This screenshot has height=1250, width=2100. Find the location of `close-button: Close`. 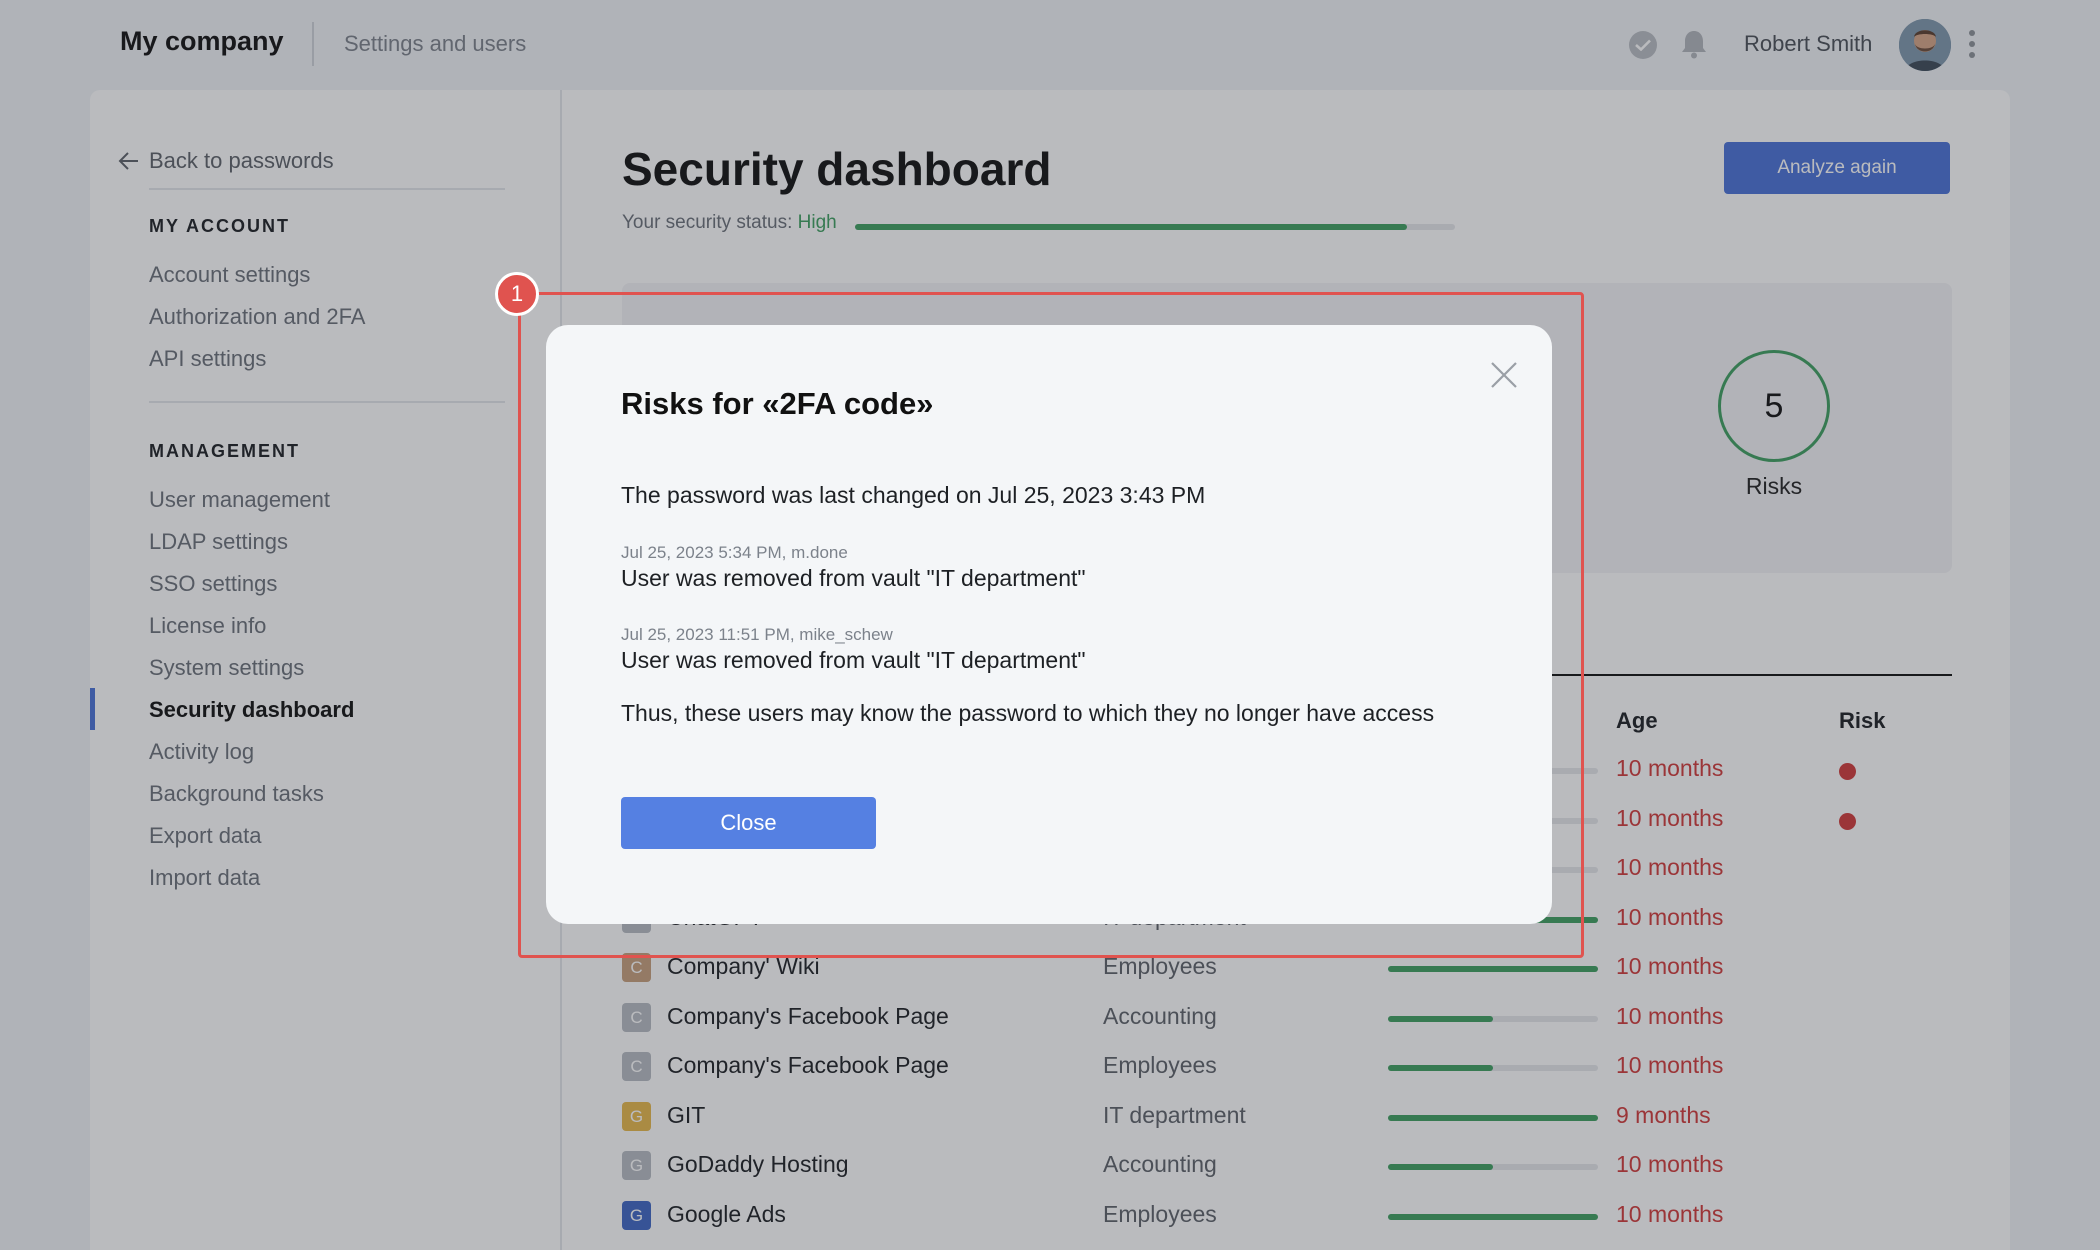

close-button: Close is located at coordinates (748, 823).